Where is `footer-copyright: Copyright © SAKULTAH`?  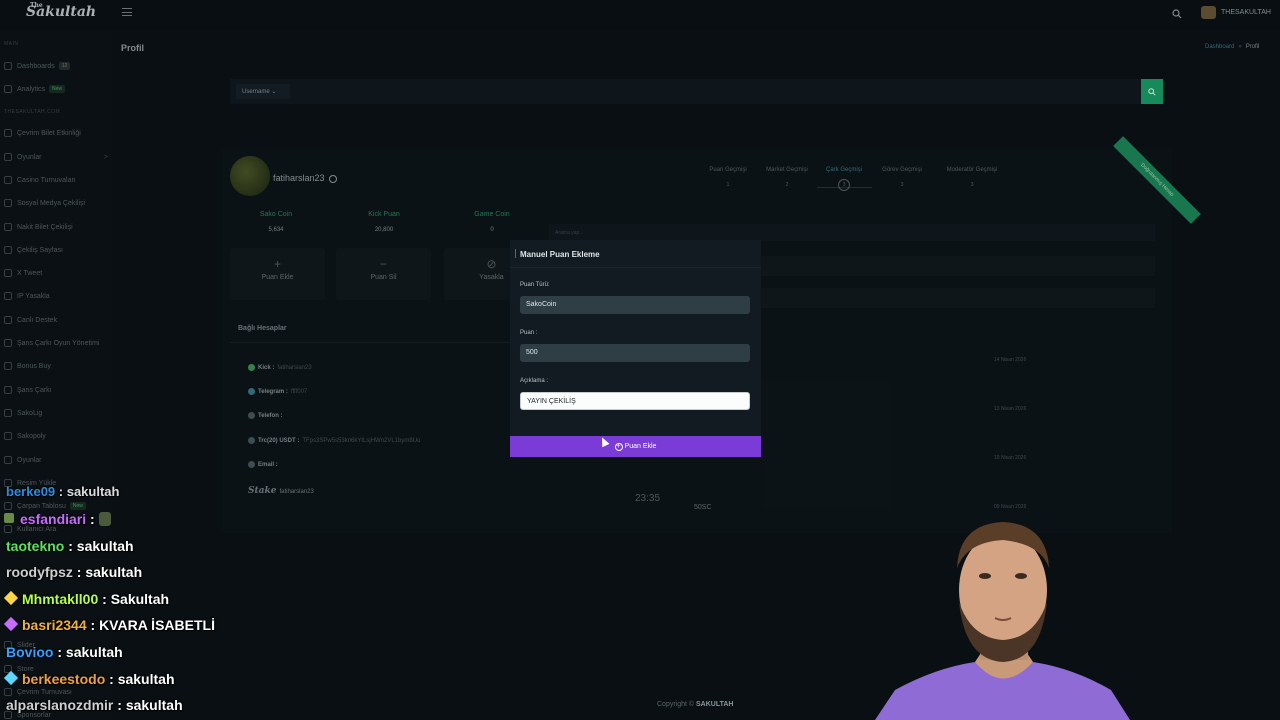
footer-copyright: Copyright © SAKULTAH is located at coordinates (695, 704).